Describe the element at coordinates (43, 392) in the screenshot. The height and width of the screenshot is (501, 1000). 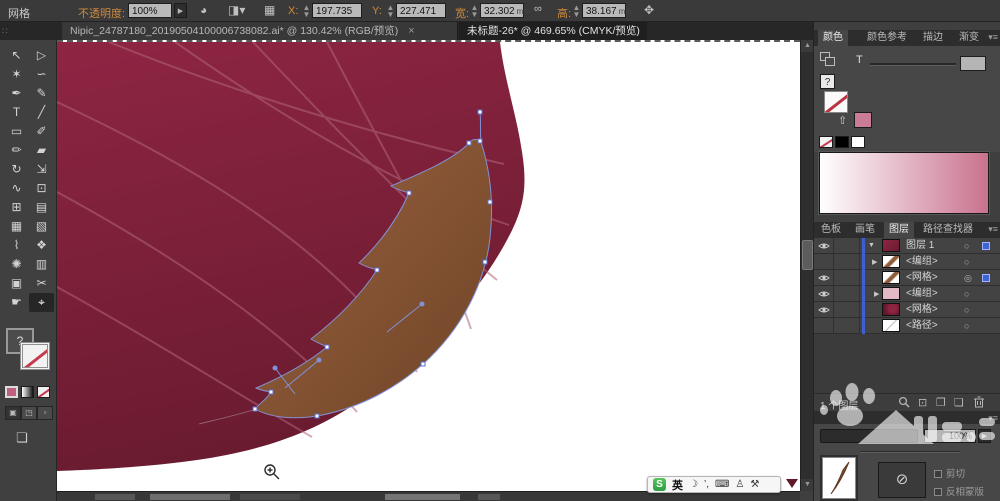
I see `none-mode-button` at that location.